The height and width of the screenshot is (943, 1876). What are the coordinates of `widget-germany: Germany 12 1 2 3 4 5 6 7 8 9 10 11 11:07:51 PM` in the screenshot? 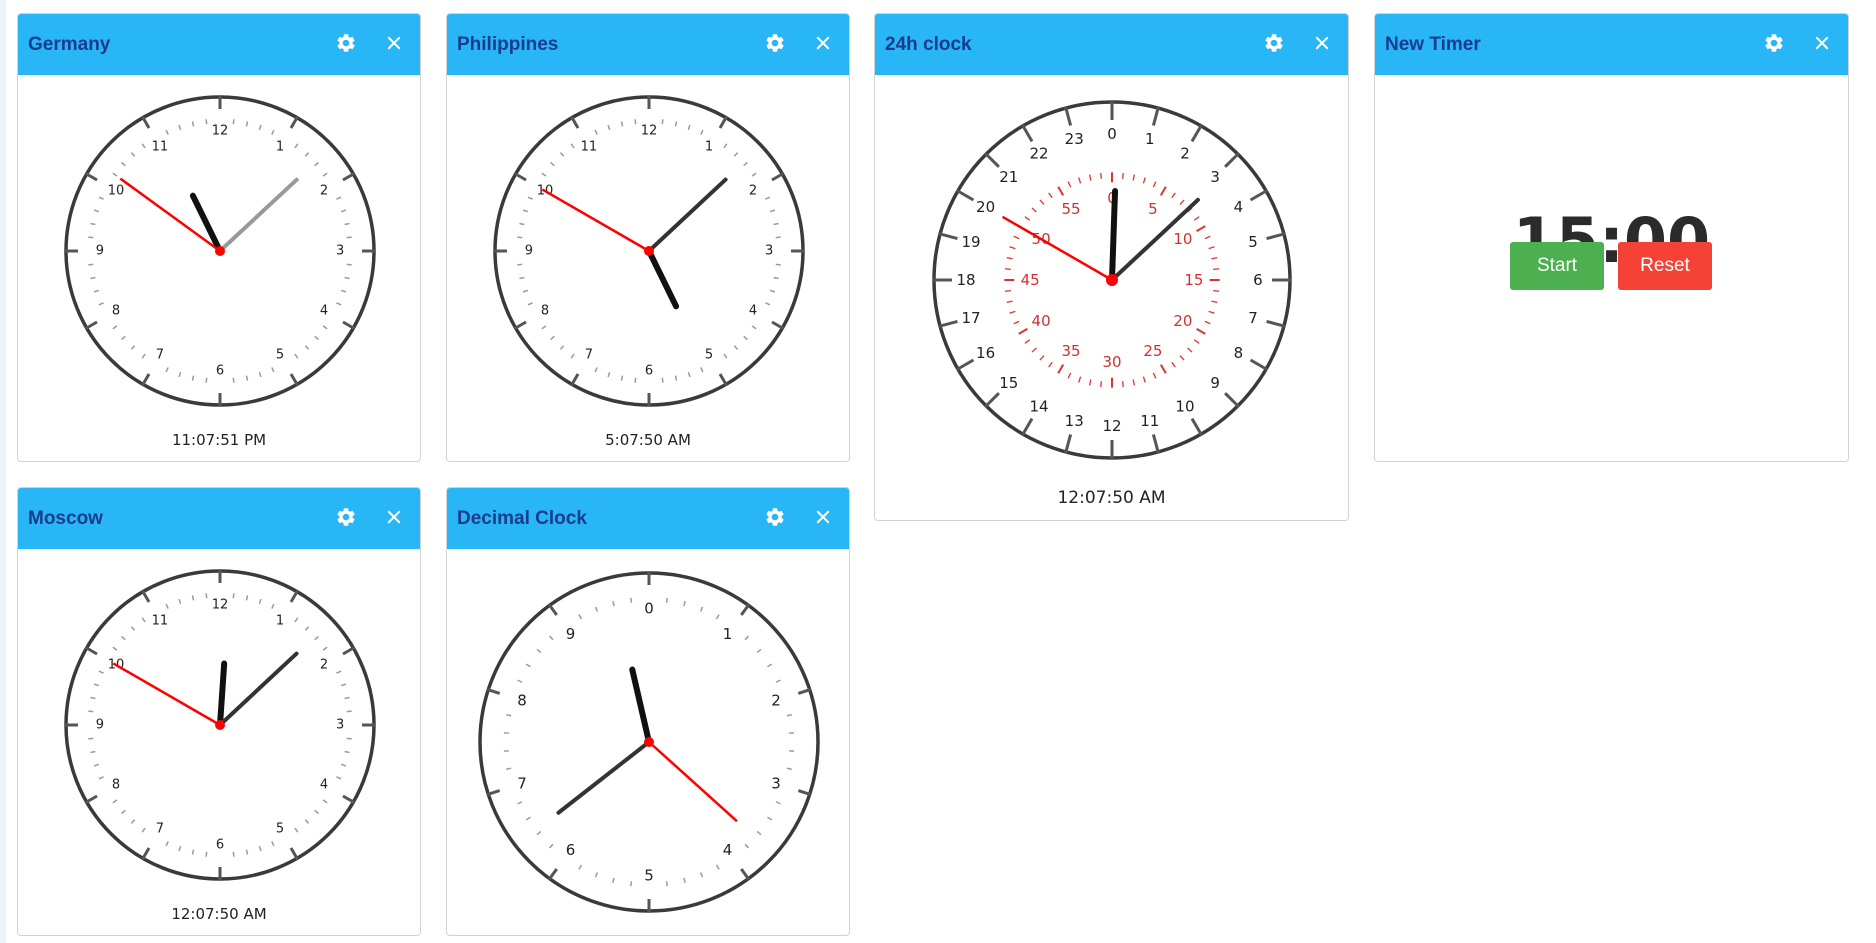 It's located at (219, 237).